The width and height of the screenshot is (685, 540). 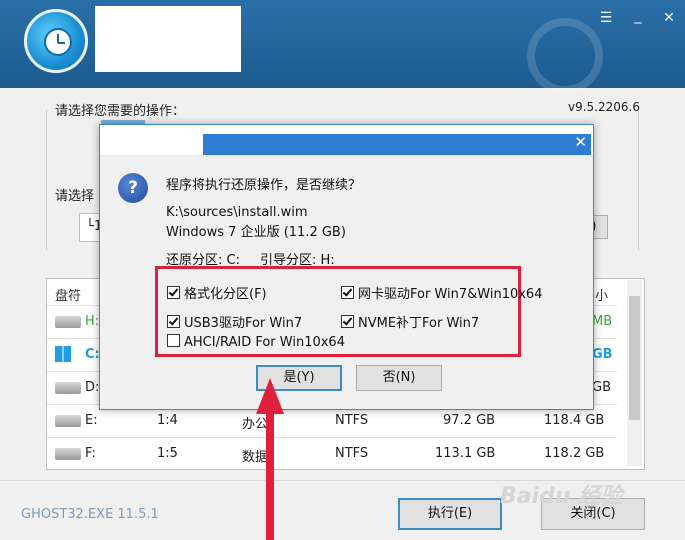 I want to click on column-header-drive: 盘符, so click(x=68, y=294).